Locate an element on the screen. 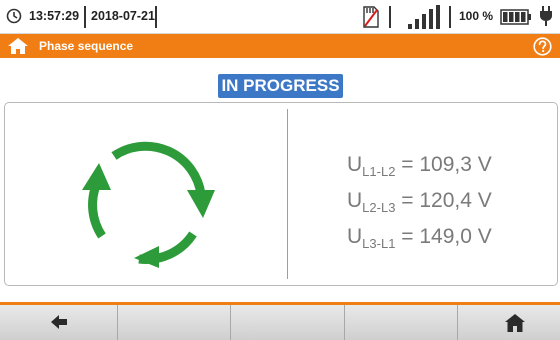  voltage-reading-l3-l1: UL3-L1 = 149,0 V is located at coordinates (419, 238).